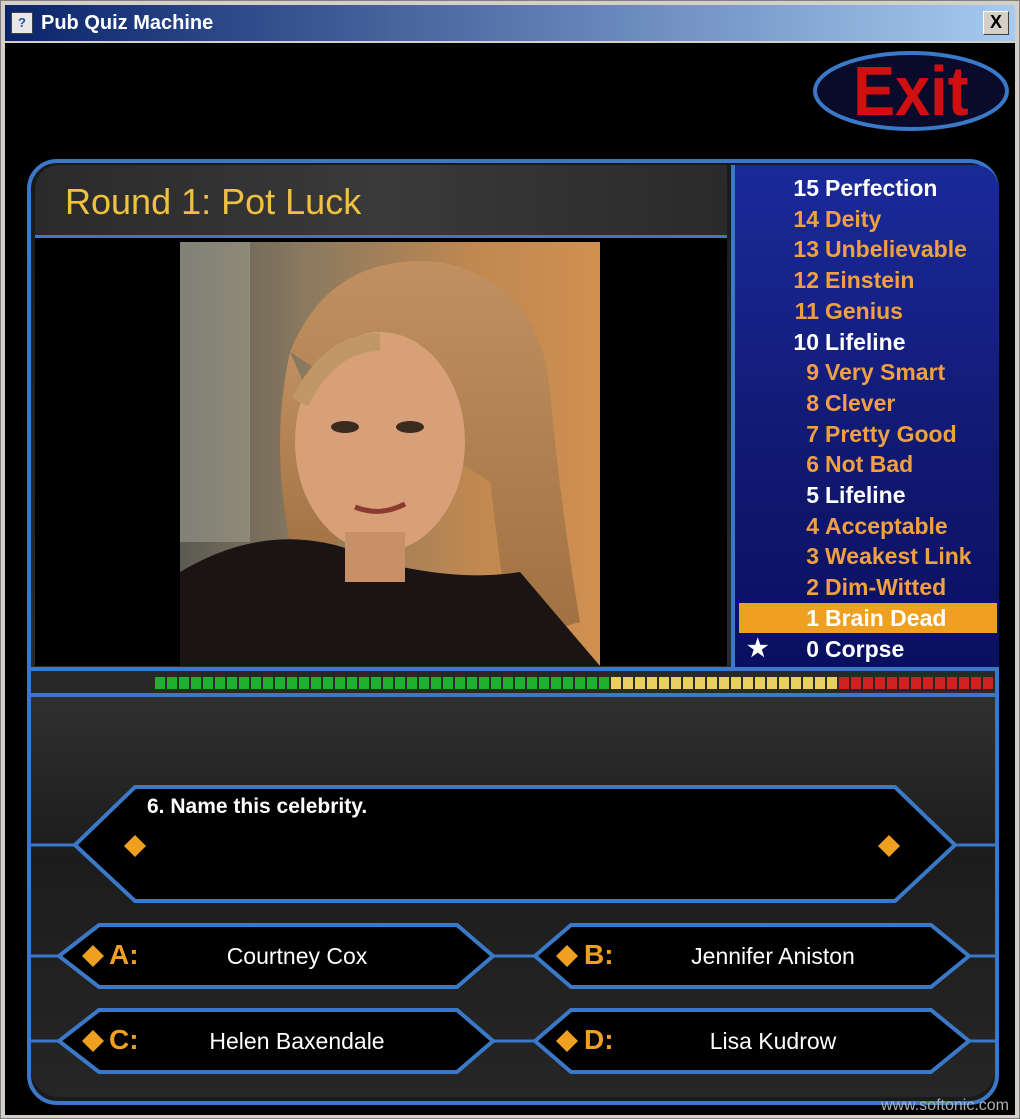  I want to click on question-text: 6. Name this celebrity., so click(257, 806).